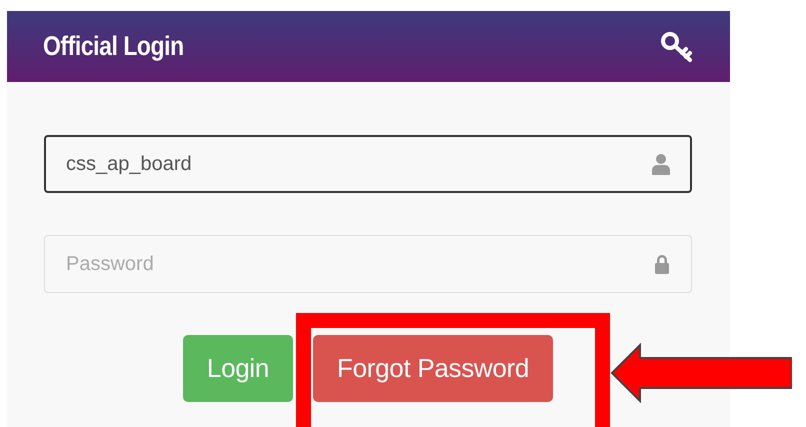 This screenshot has width=806, height=427. Describe the element at coordinates (368, 264) in the screenshot. I see `password-field: Password` at that location.